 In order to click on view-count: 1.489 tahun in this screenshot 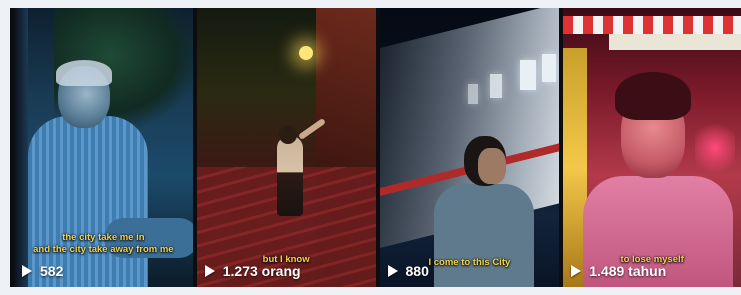, I will do `click(618, 271)`.